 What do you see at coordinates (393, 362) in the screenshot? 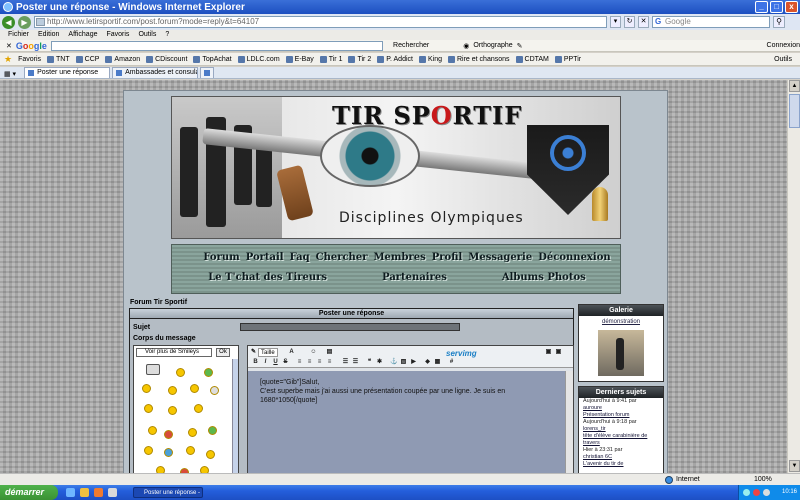
I see `link-icon: ⚓` at bounding box center [393, 362].